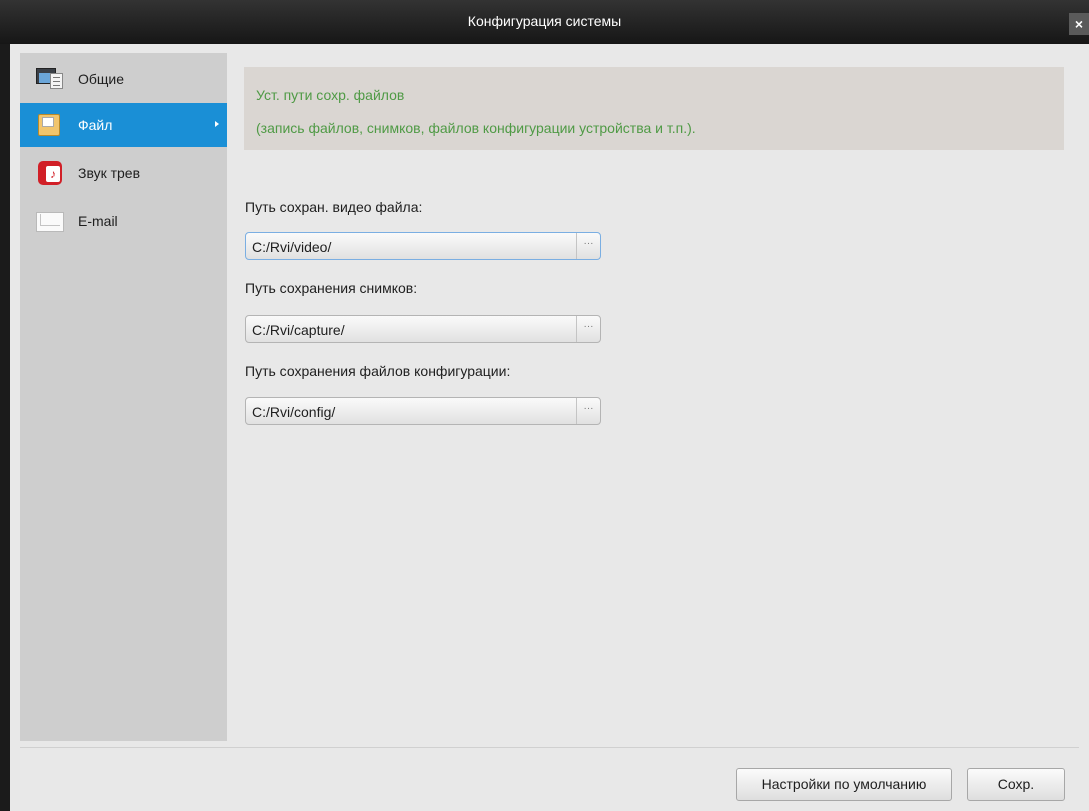 Image resolution: width=1089 pixels, height=811 pixels. I want to click on chevron-right-icon, so click(217, 124).